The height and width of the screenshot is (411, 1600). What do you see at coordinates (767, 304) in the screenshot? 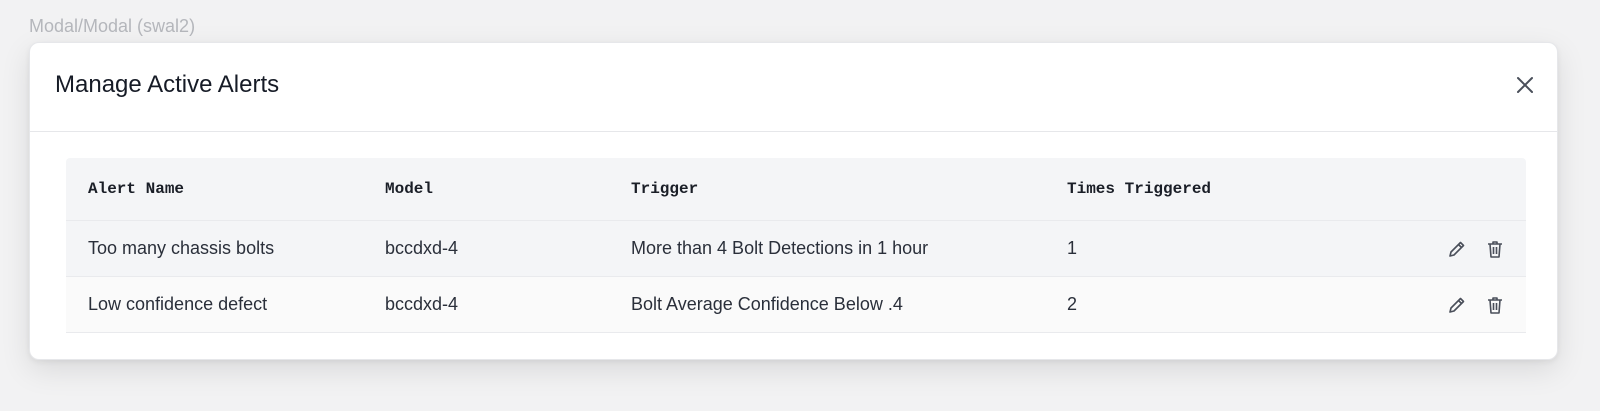
I see `alert-trigger: Bolt Average Confidence Below .4` at bounding box center [767, 304].